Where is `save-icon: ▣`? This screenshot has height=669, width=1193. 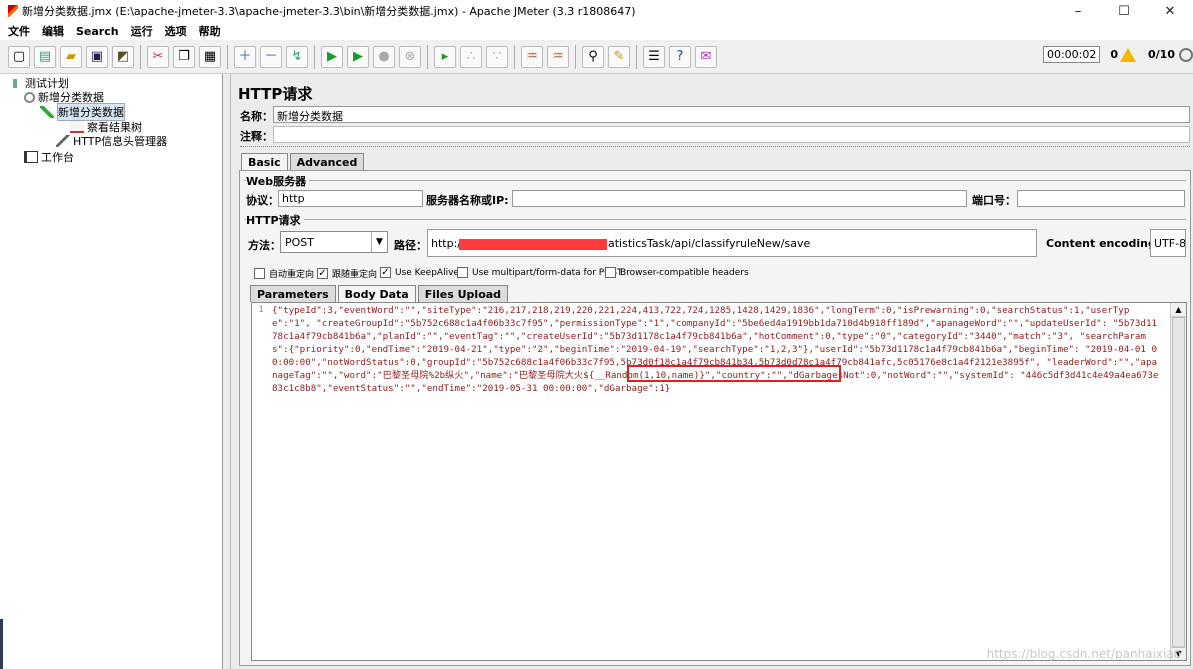 save-icon: ▣ is located at coordinates (97, 56).